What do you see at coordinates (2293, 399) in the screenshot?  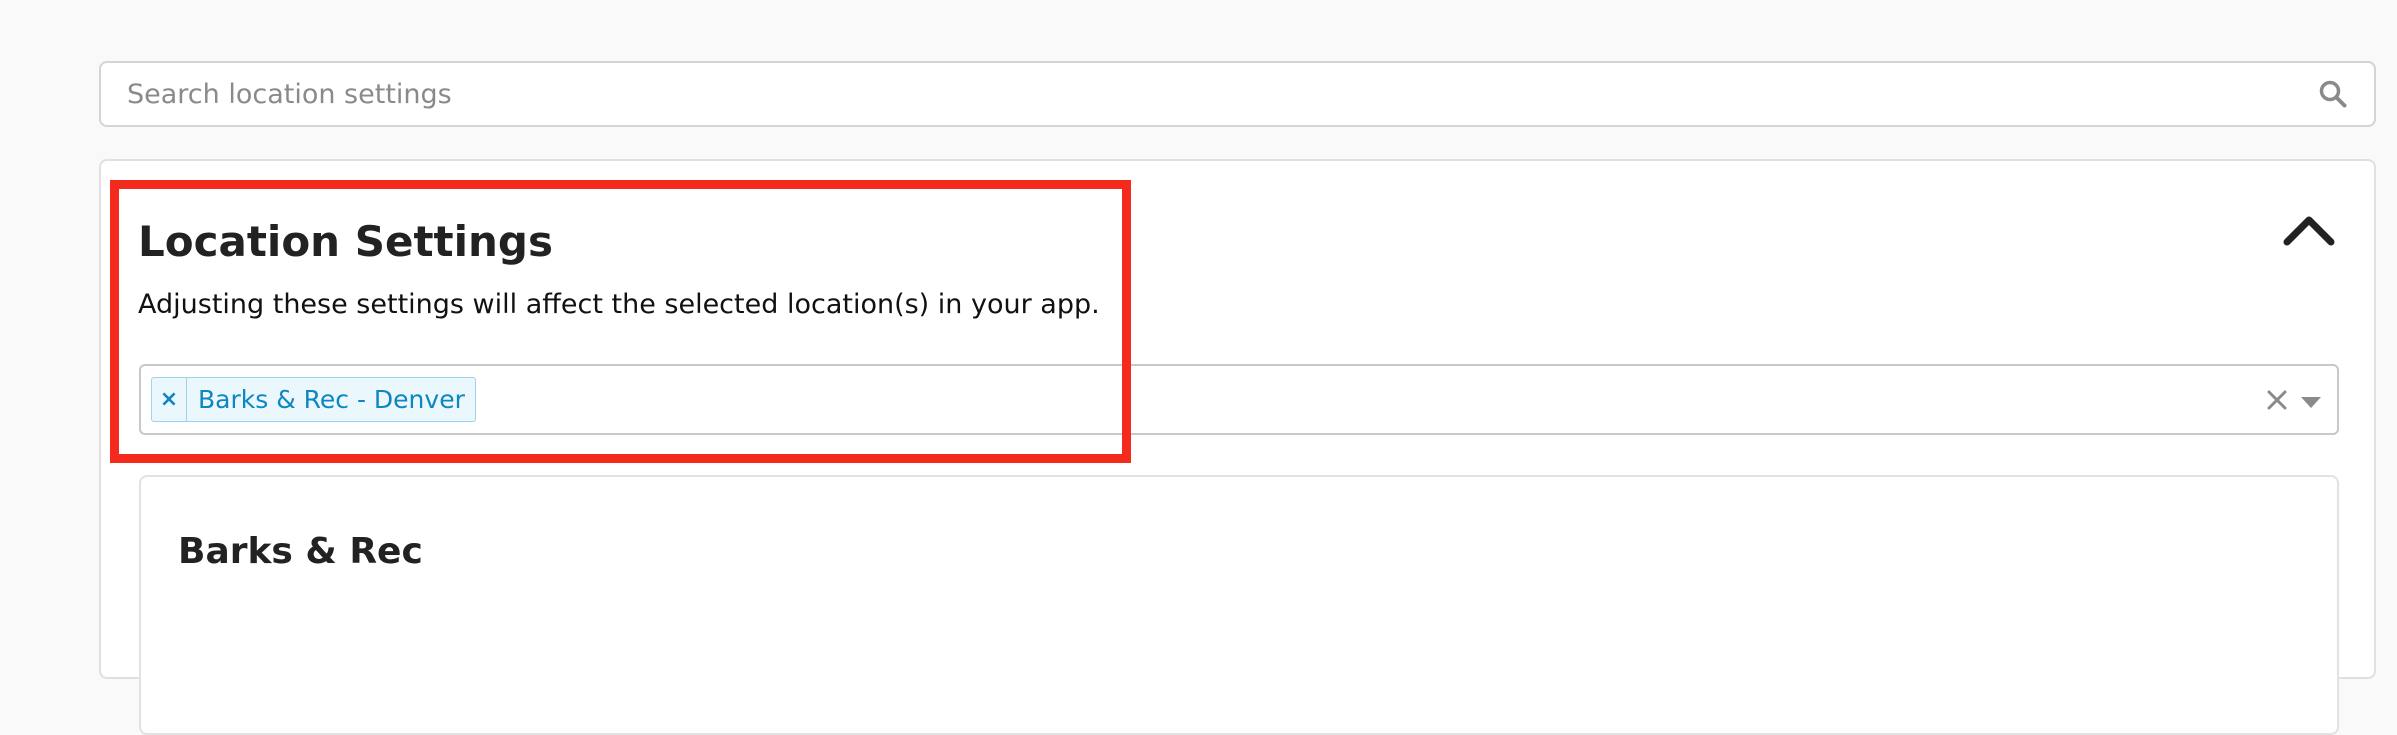 I see `select-controls` at bounding box center [2293, 399].